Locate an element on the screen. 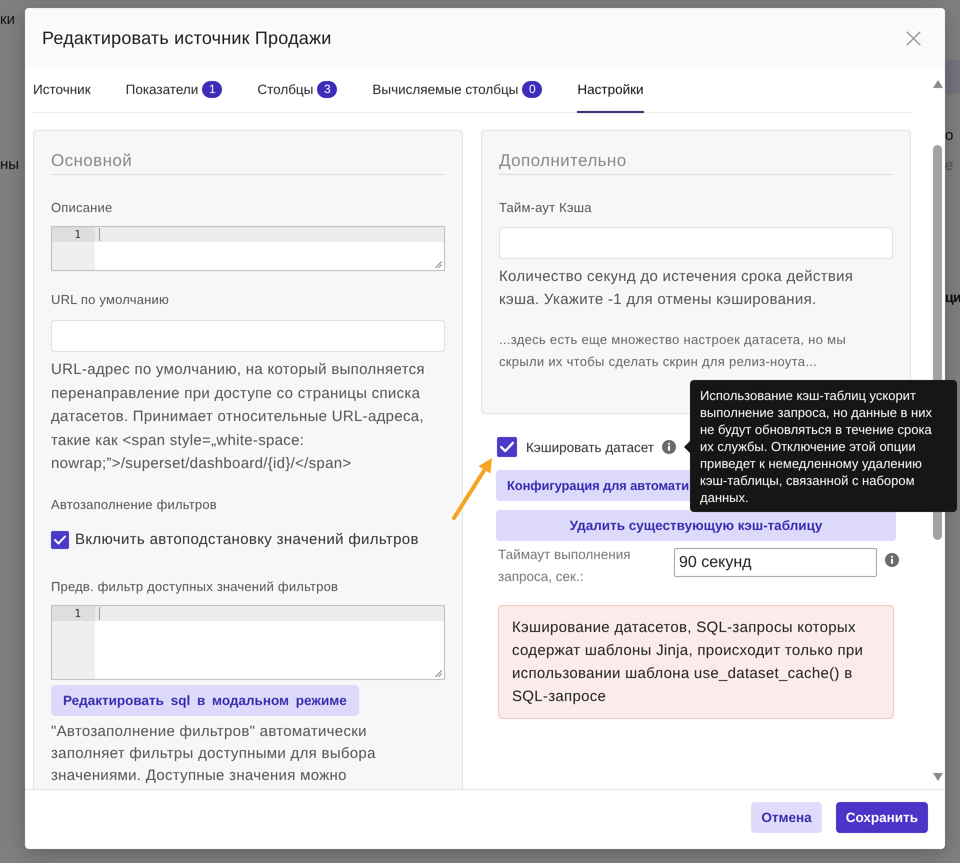  warning-alert: Кэширование датасетов, SQL-запросы которых содержат шаблоны Jinja, происходит только при использовании шаблона use_dataset_cache() в SQL-запросе is located at coordinates (696, 662).